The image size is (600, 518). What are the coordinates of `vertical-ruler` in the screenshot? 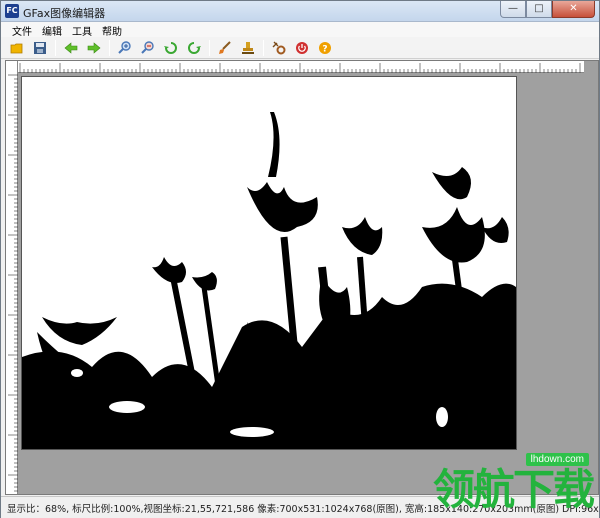 It's located at (12, 277).